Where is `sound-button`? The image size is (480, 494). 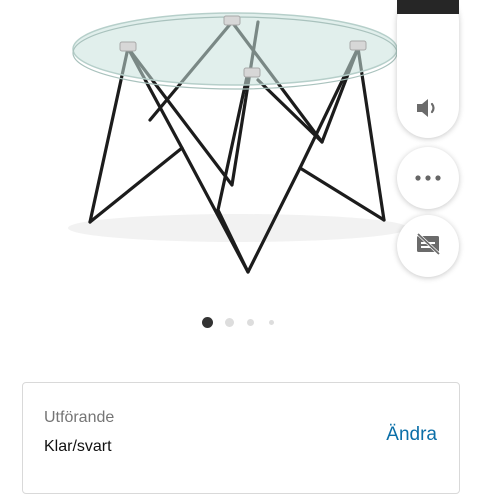
sound-button is located at coordinates (428, 110).